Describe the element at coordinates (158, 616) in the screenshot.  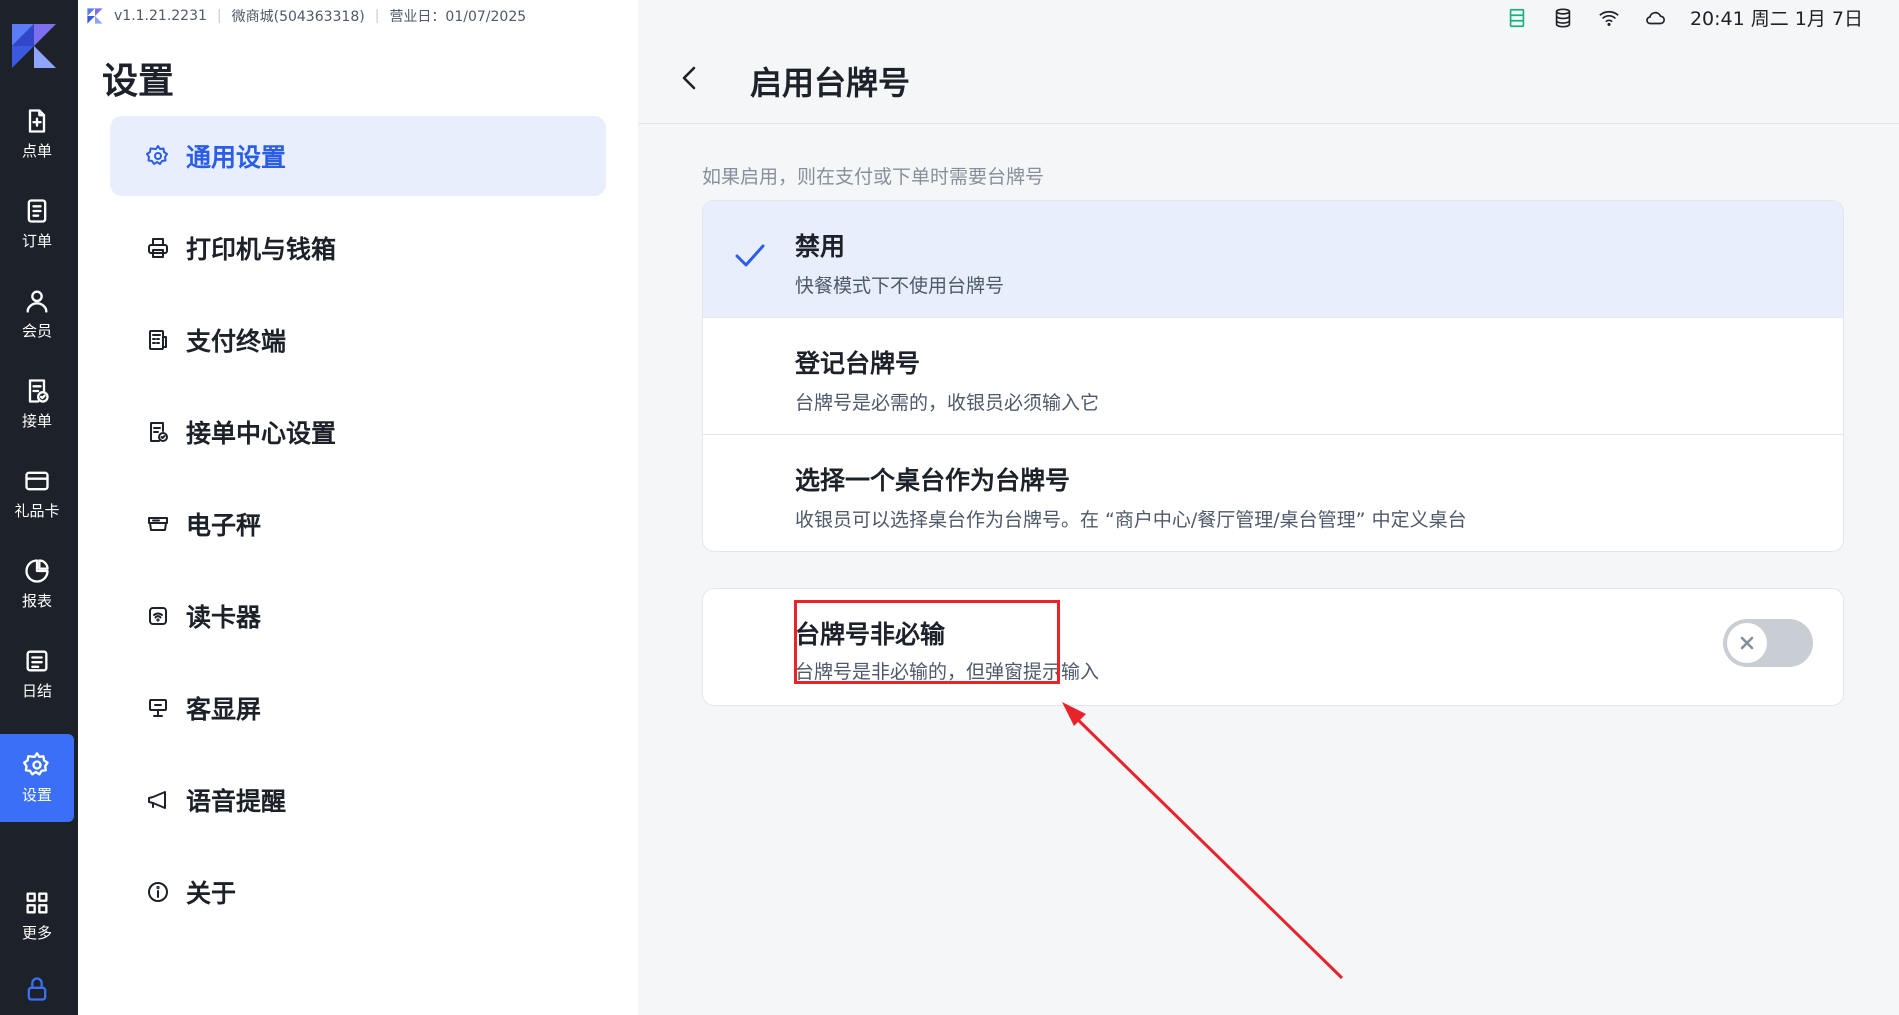
I see `card-reader-icon` at that location.